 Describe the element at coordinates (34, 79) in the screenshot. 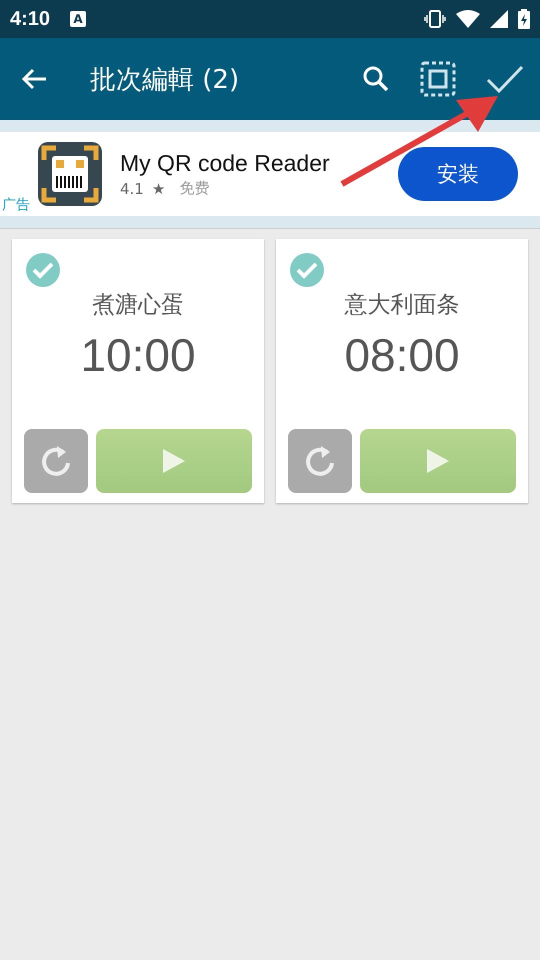

I see `back-icon` at that location.